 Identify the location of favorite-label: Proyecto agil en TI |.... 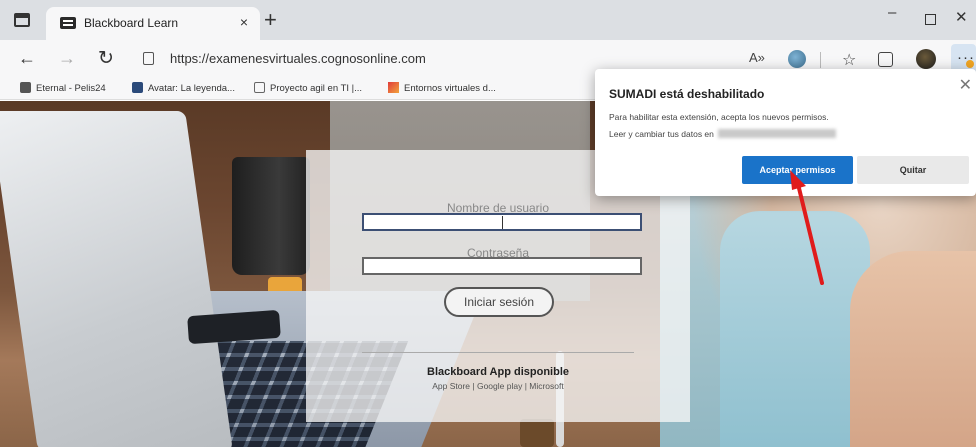
(316, 88).